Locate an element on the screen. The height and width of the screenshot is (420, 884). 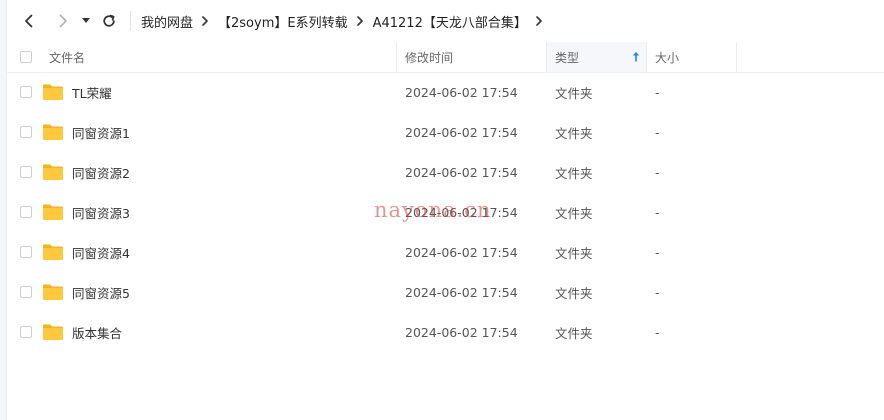
file-name-cell: TL荣耀 is located at coordinates (218, 92).